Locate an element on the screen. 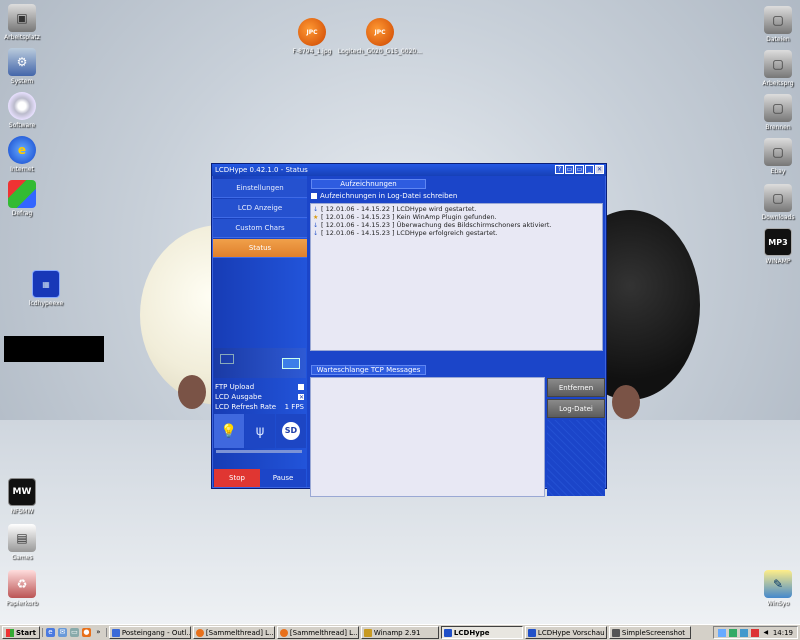  sidebar-graphic is located at coordinates (260, 363).